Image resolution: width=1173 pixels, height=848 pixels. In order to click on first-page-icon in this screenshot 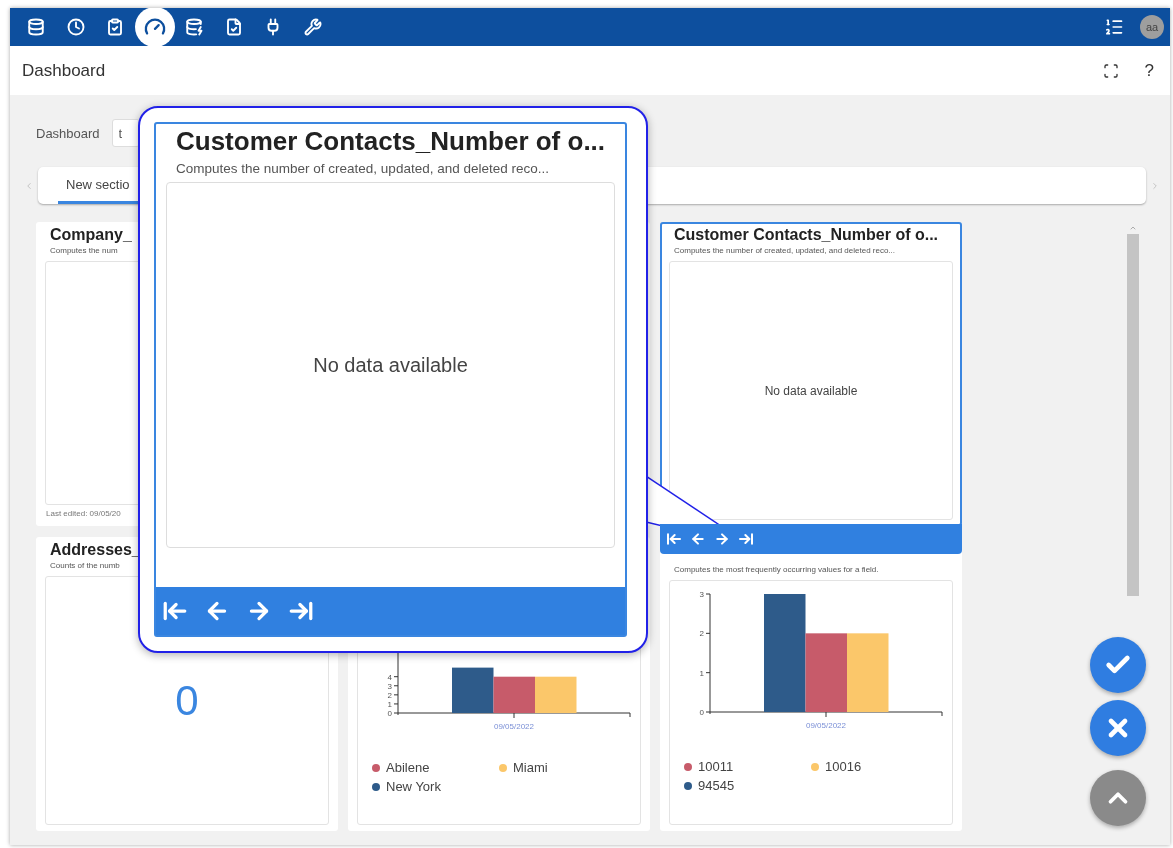, I will do `click(674, 539)`.